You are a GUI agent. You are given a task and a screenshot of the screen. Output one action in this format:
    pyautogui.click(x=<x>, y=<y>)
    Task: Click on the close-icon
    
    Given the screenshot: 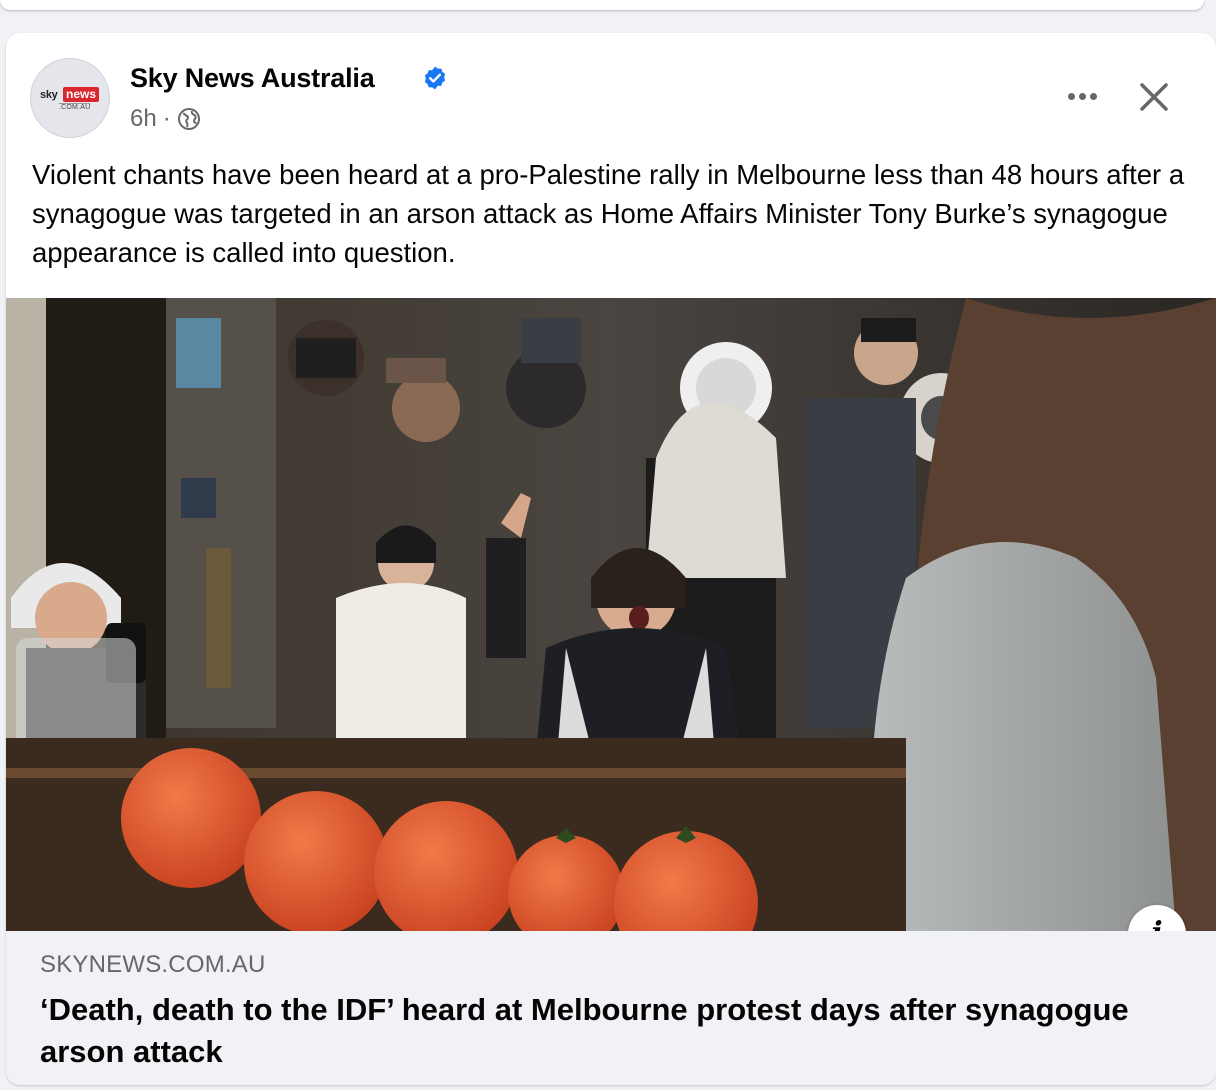 What is the action you would take?
    pyautogui.click(x=1154, y=97)
    